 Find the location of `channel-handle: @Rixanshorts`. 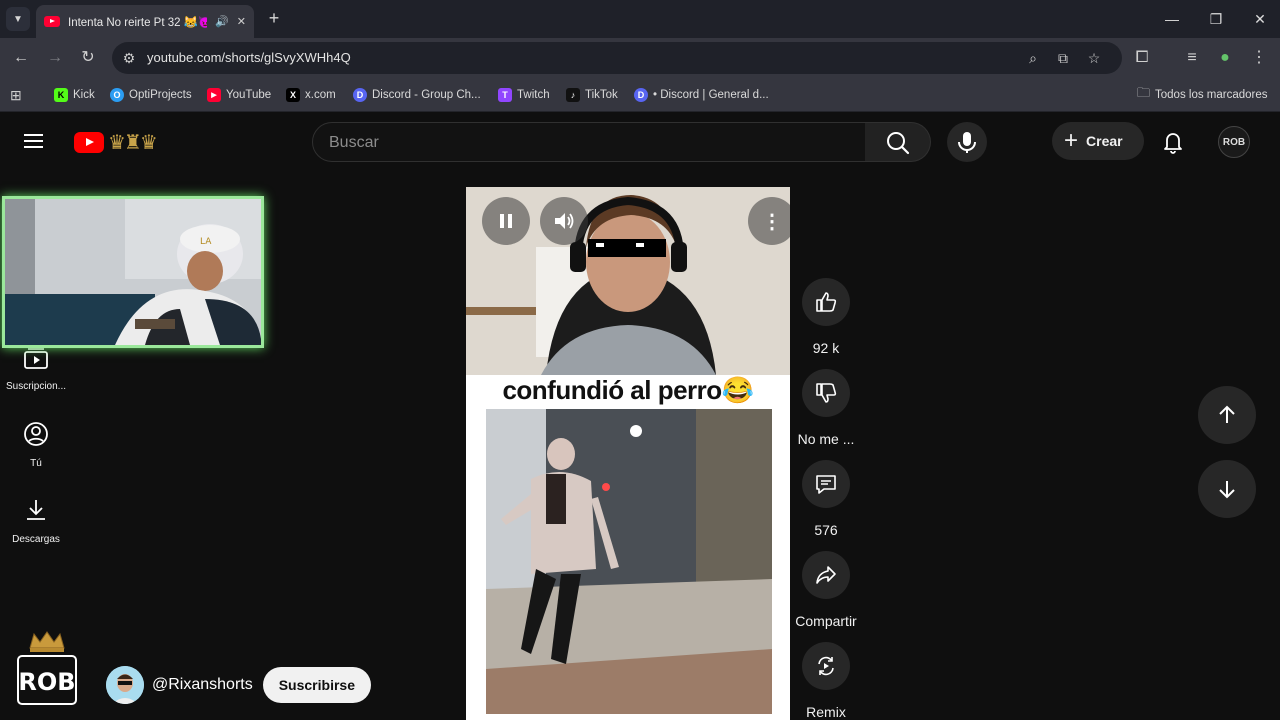

channel-handle: @Rixanshorts is located at coordinates (202, 685).